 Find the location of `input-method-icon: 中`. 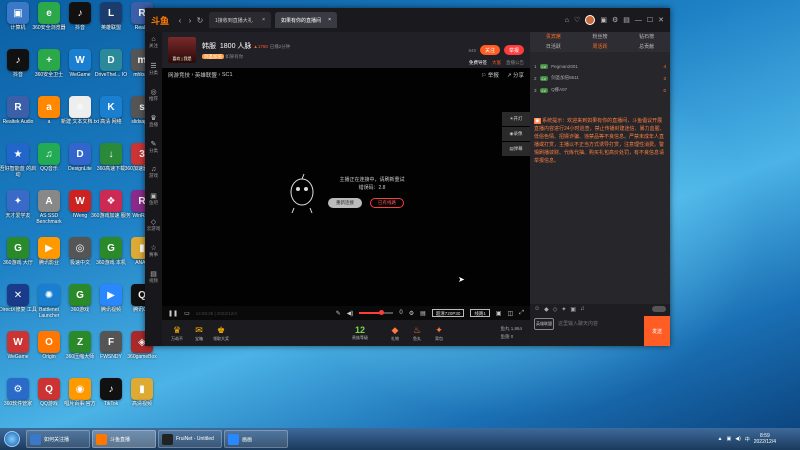

input-method-icon: 中 is located at coordinates (747, 439).